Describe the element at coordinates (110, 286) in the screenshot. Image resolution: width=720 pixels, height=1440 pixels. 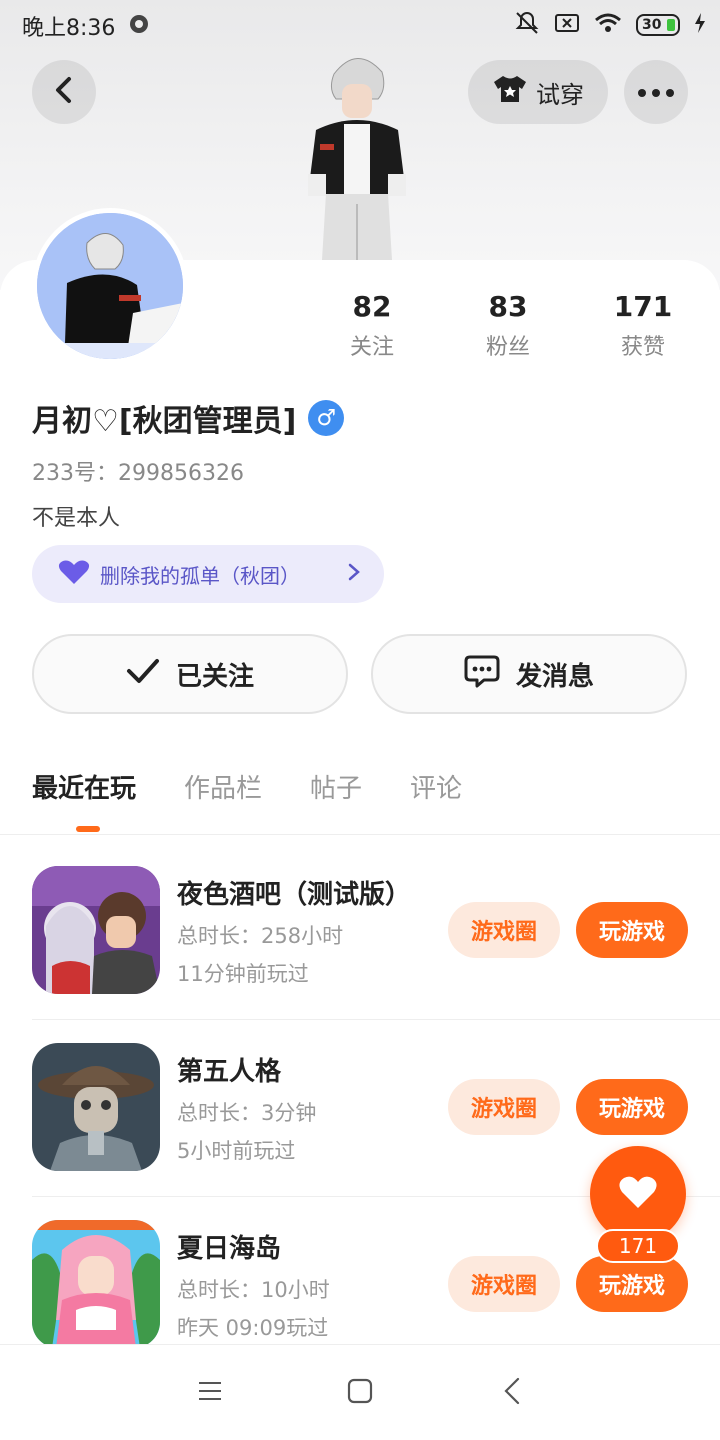
I see `avatar` at that location.